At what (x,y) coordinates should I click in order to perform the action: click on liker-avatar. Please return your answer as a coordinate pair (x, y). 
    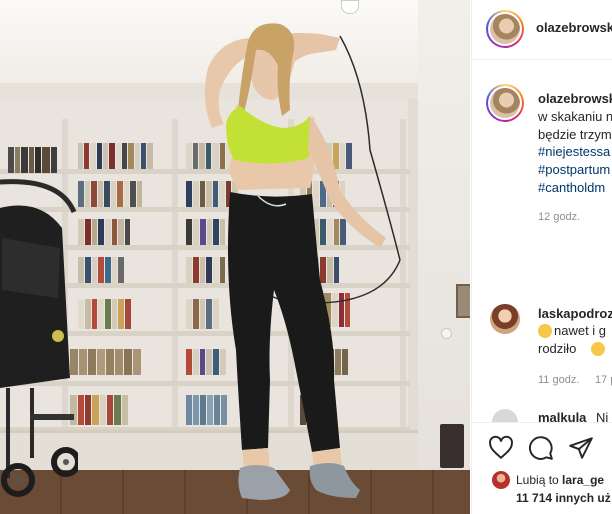
    Looking at the image, I should click on (501, 480).